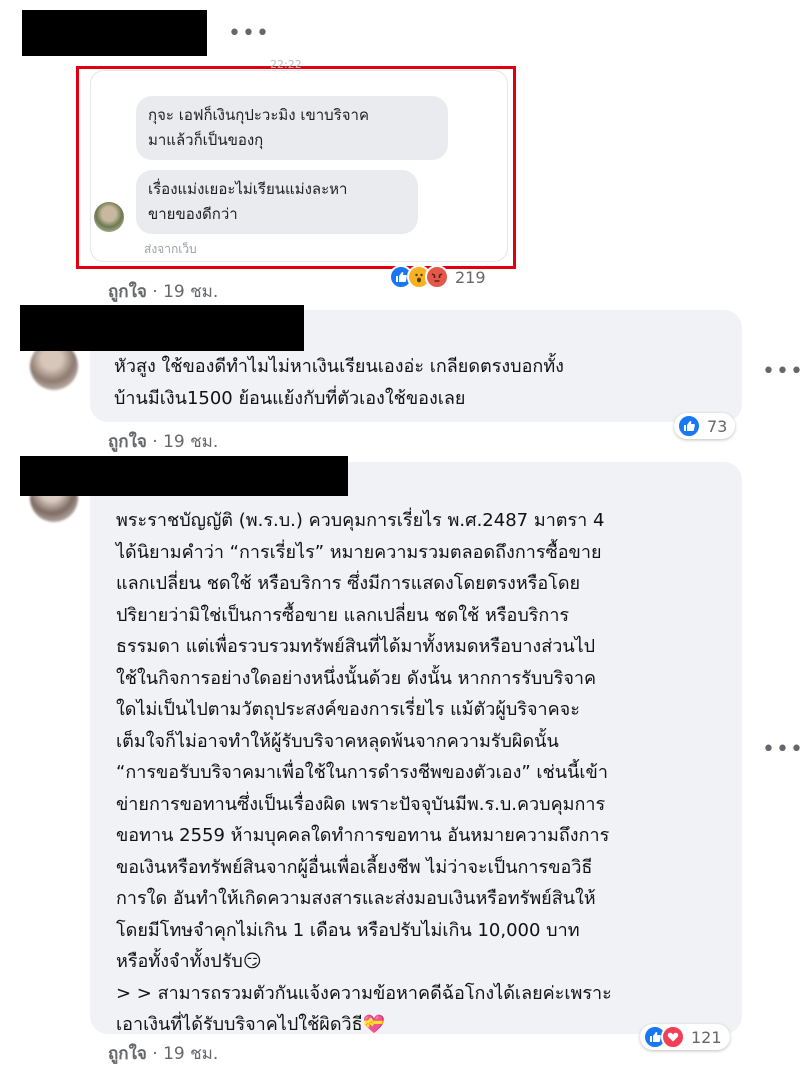 This screenshot has width=800, height=1068. Describe the element at coordinates (705, 426) in the screenshot. I see `reaction-summary: 73` at that location.